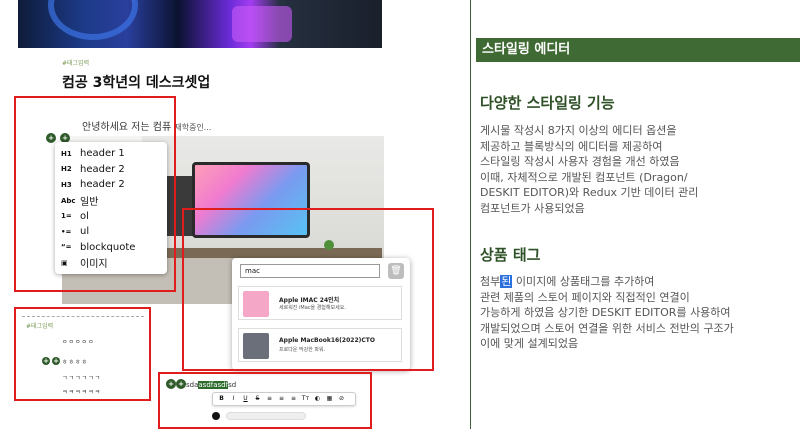 The image size is (800, 429). Describe the element at coordinates (82, 354) in the screenshot. I see `highlight-mini-preview` at that location.